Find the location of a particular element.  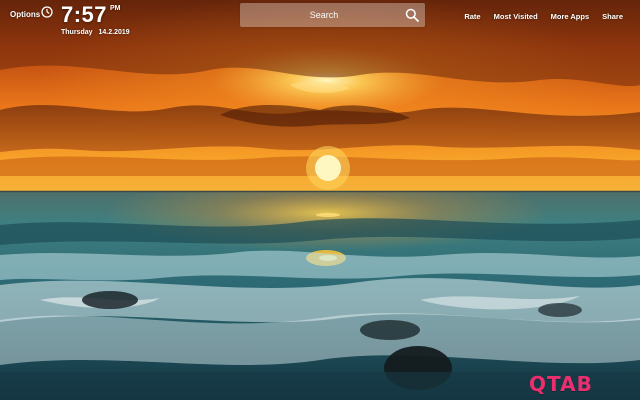

rate-link: Rate is located at coordinates (472, 16).